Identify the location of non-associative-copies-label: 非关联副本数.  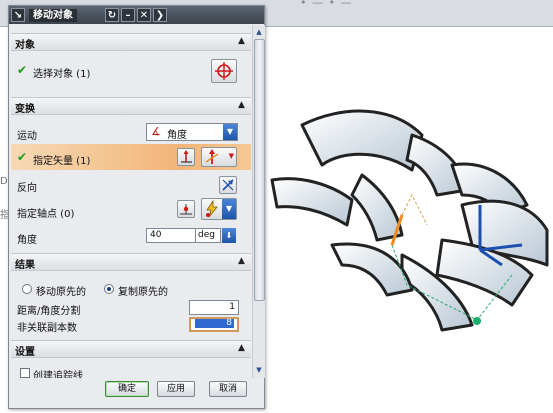
(47, 328).